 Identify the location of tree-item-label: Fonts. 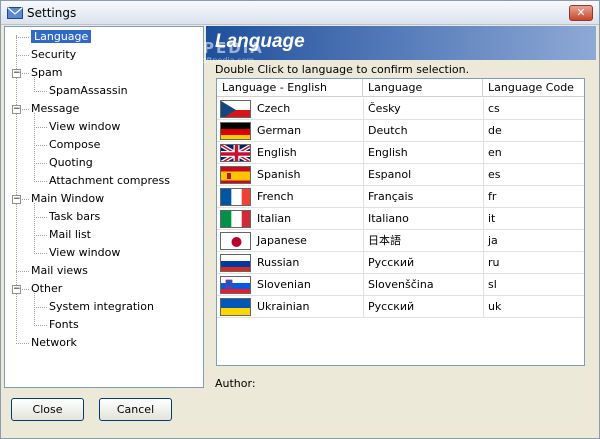
(64, 324).